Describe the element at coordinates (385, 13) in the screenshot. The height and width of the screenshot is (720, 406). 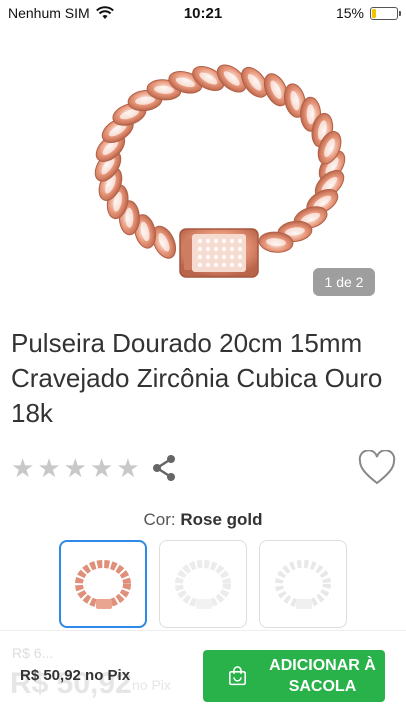
I see `battery-icon` at that location.